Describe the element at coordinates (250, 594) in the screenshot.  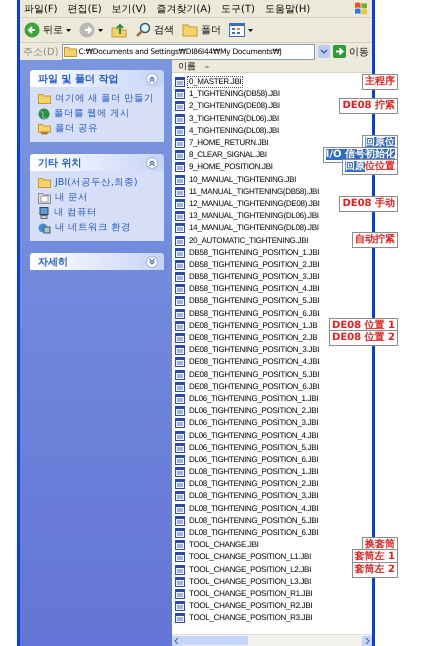
I see `file-name: TOOL_CHANGE_POSITION_R1.JBI` at that location.